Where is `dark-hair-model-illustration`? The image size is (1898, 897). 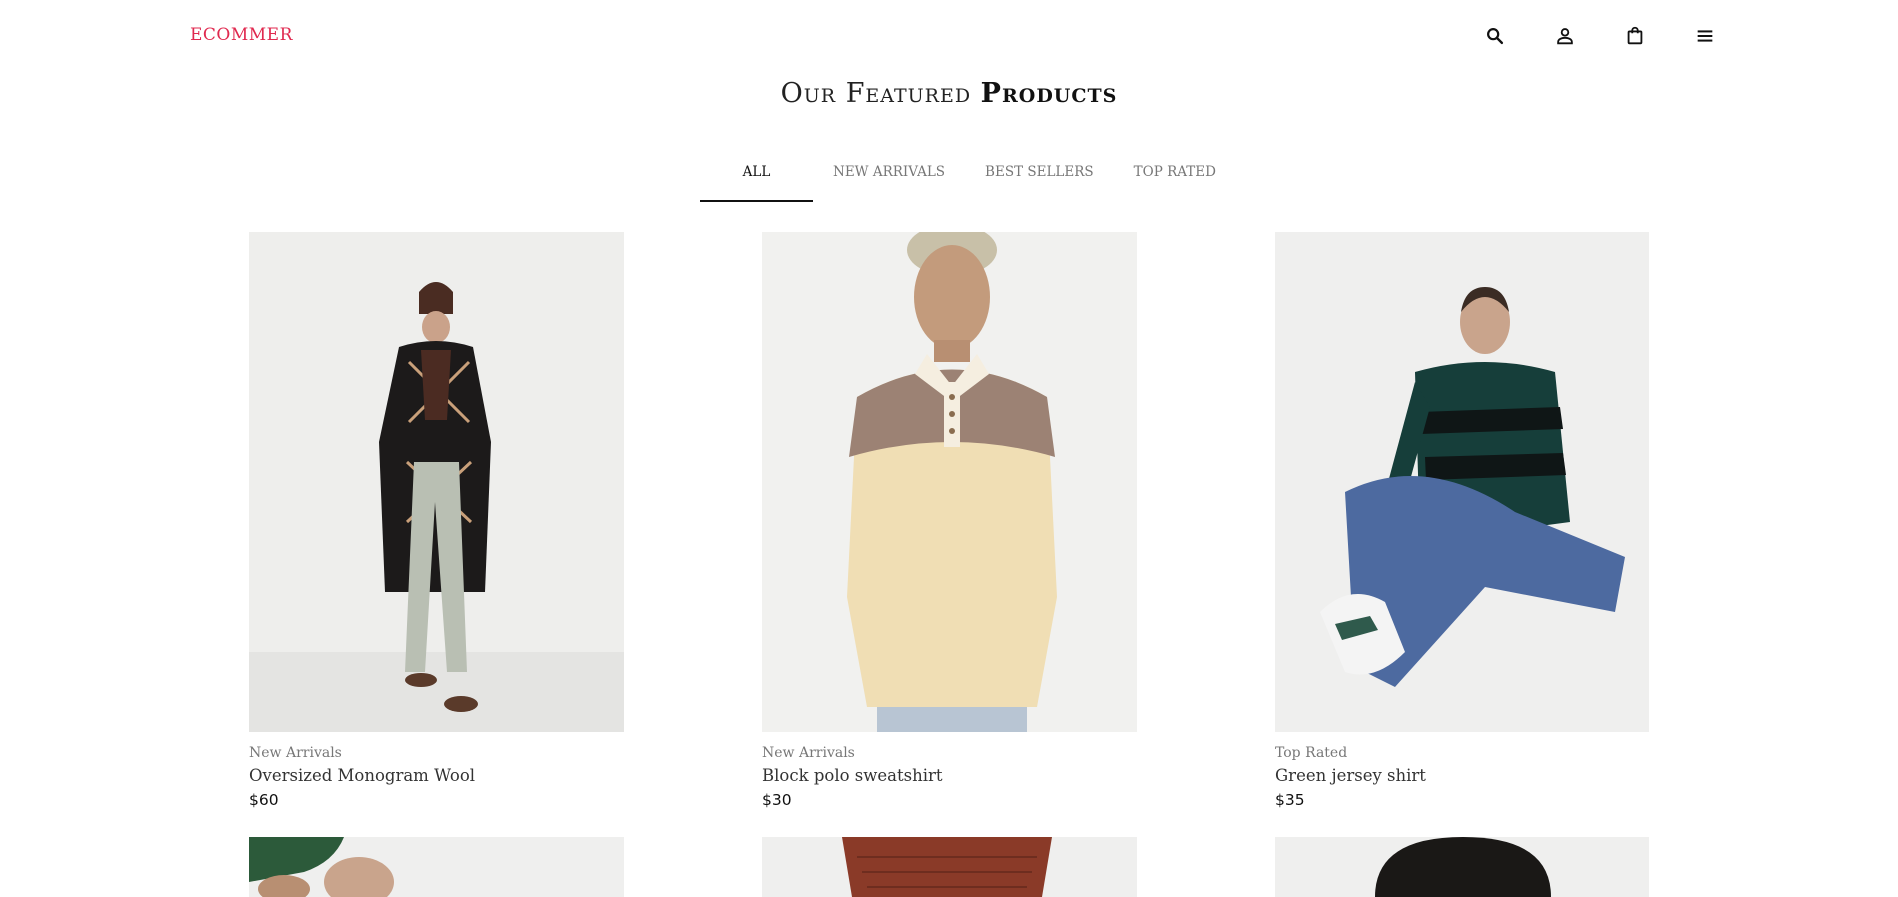
dark-hair-model-illustration is located at coordinates (1462, 867).